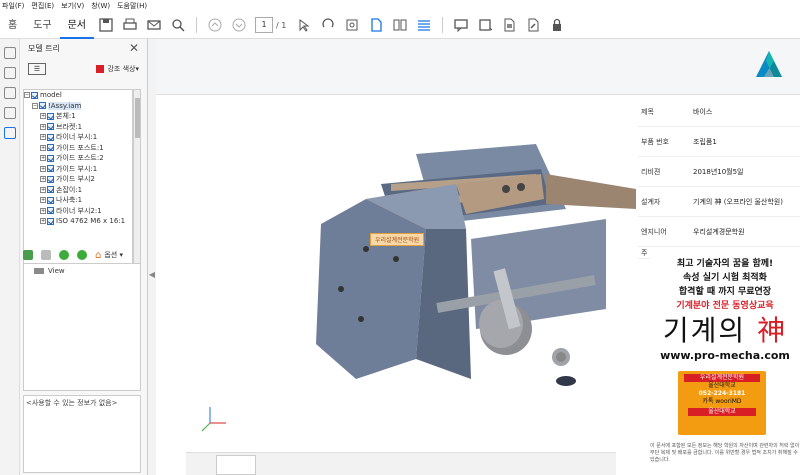  What do you see at coordinates (82, 255) in the screenshot?
I see `next-view-icon` at bounding box center [82, 255].